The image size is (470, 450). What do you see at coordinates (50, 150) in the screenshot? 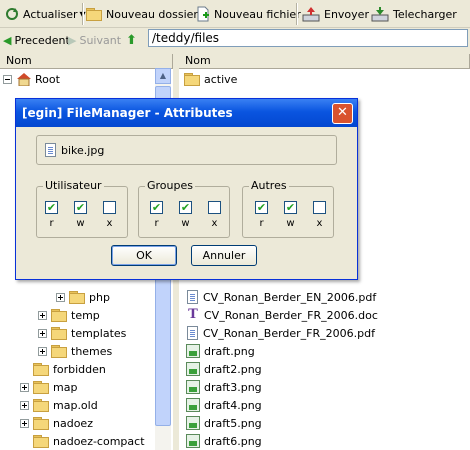
I see `file-icon` at bounding box center [50, 150].